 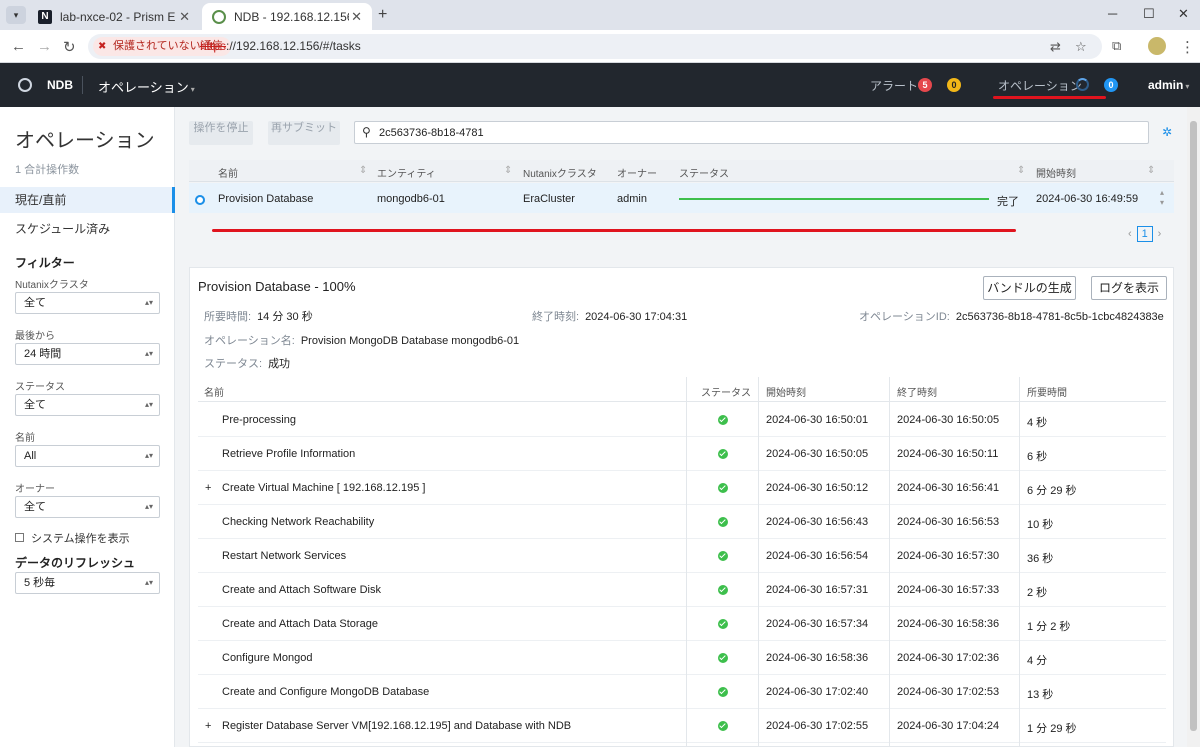 I want to click on step-name: Create and Attach Data Storage, so click(x=300, y=624).